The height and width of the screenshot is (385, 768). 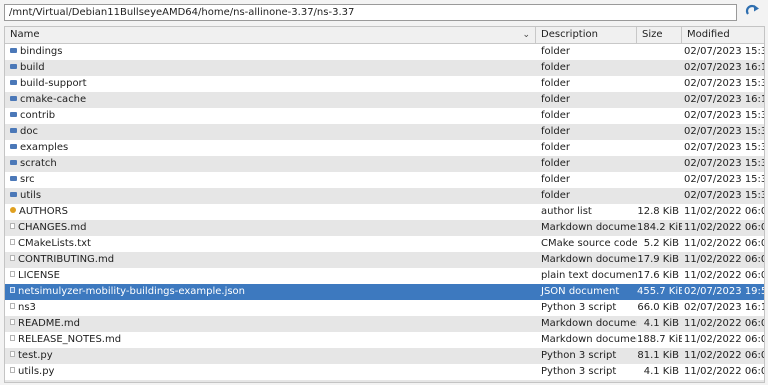 What do you see at coordinates (270, 100) in the screenshot?
I see `file-name-cell: cmake-cache` at bounding box center [270, 100].